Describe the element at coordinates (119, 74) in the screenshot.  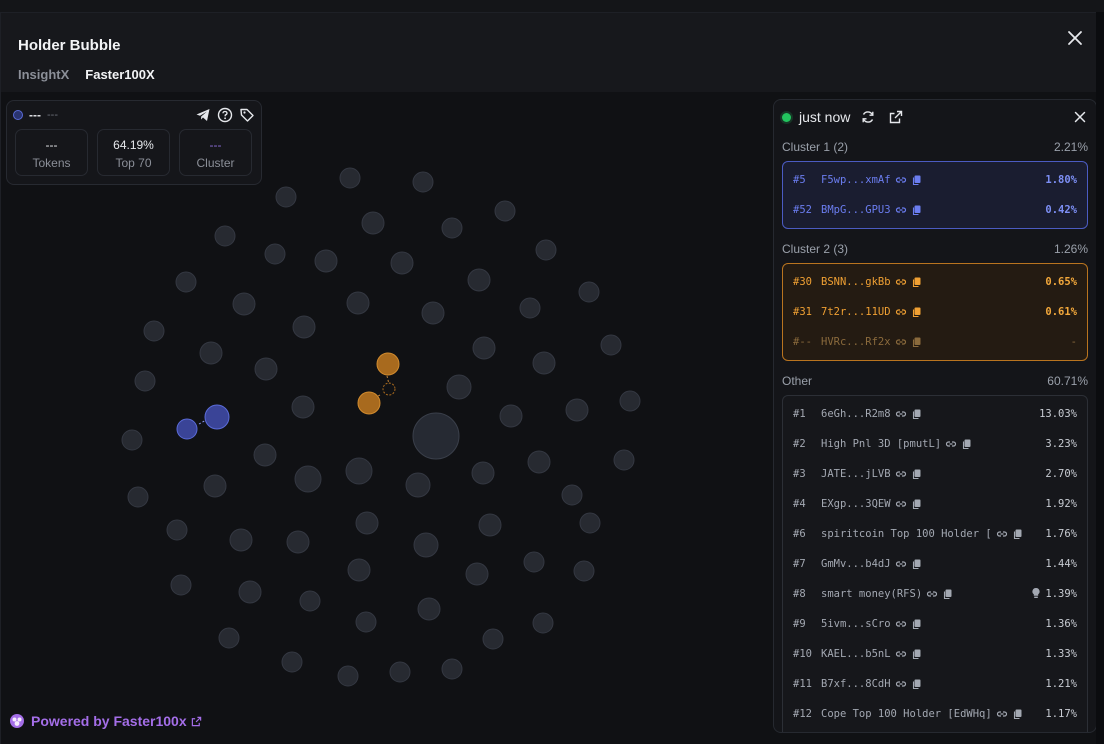
I see `tab-faster100x: Faster100X` at that location.